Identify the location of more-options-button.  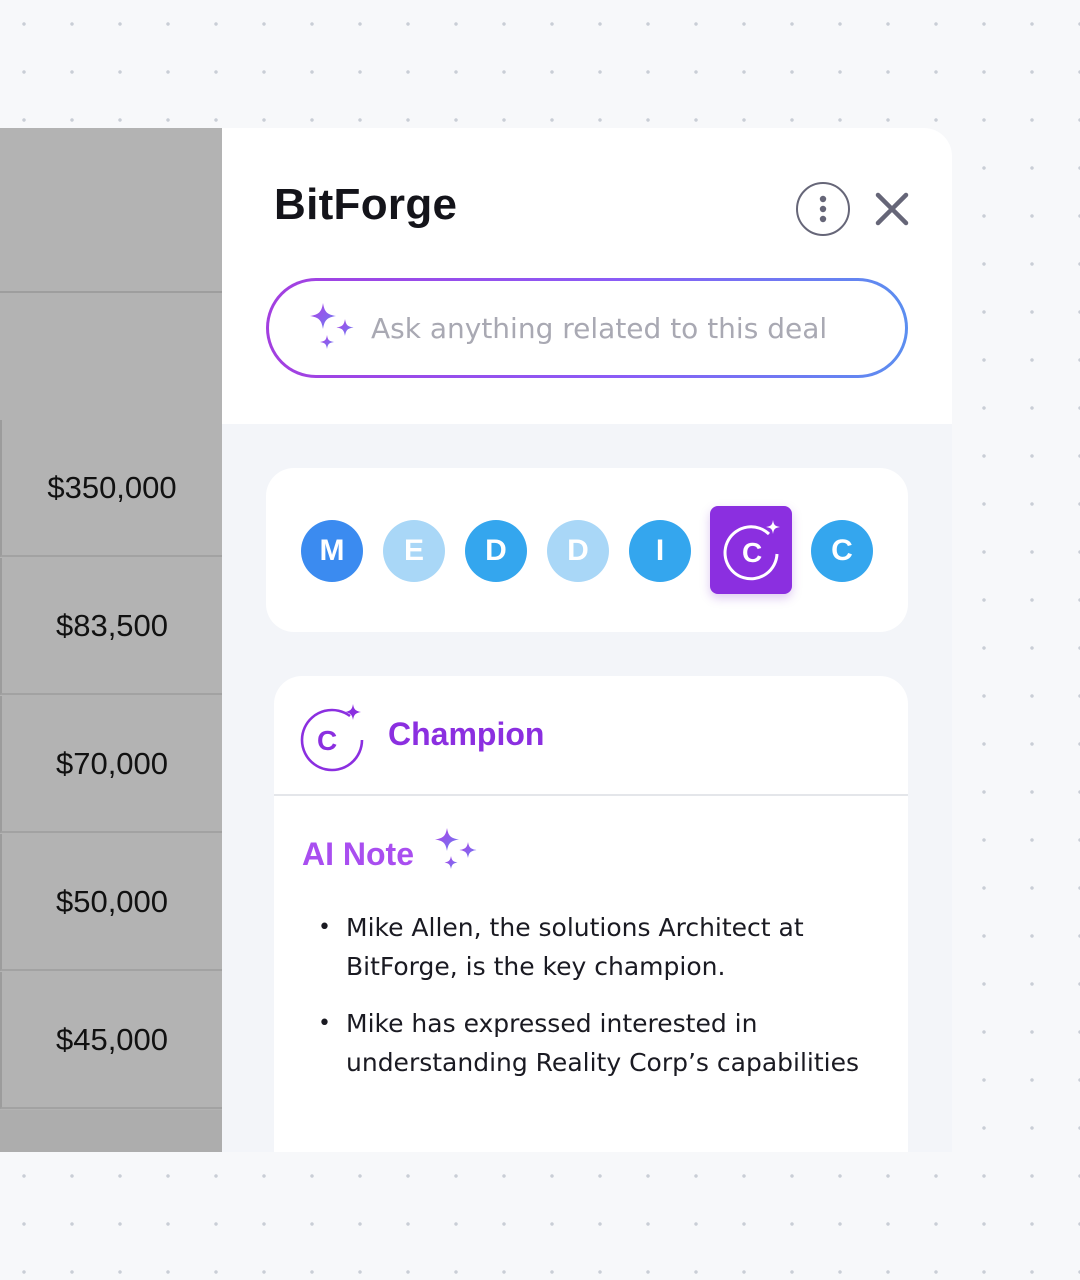
(823, 209).